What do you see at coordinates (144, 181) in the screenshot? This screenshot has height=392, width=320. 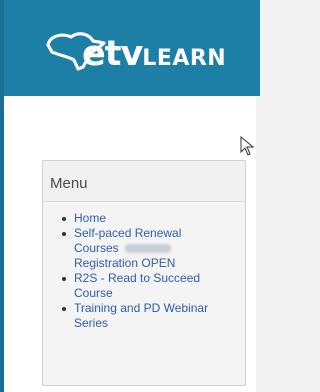 I see `menu-heading: Menu` at bounding box center [144, 181].